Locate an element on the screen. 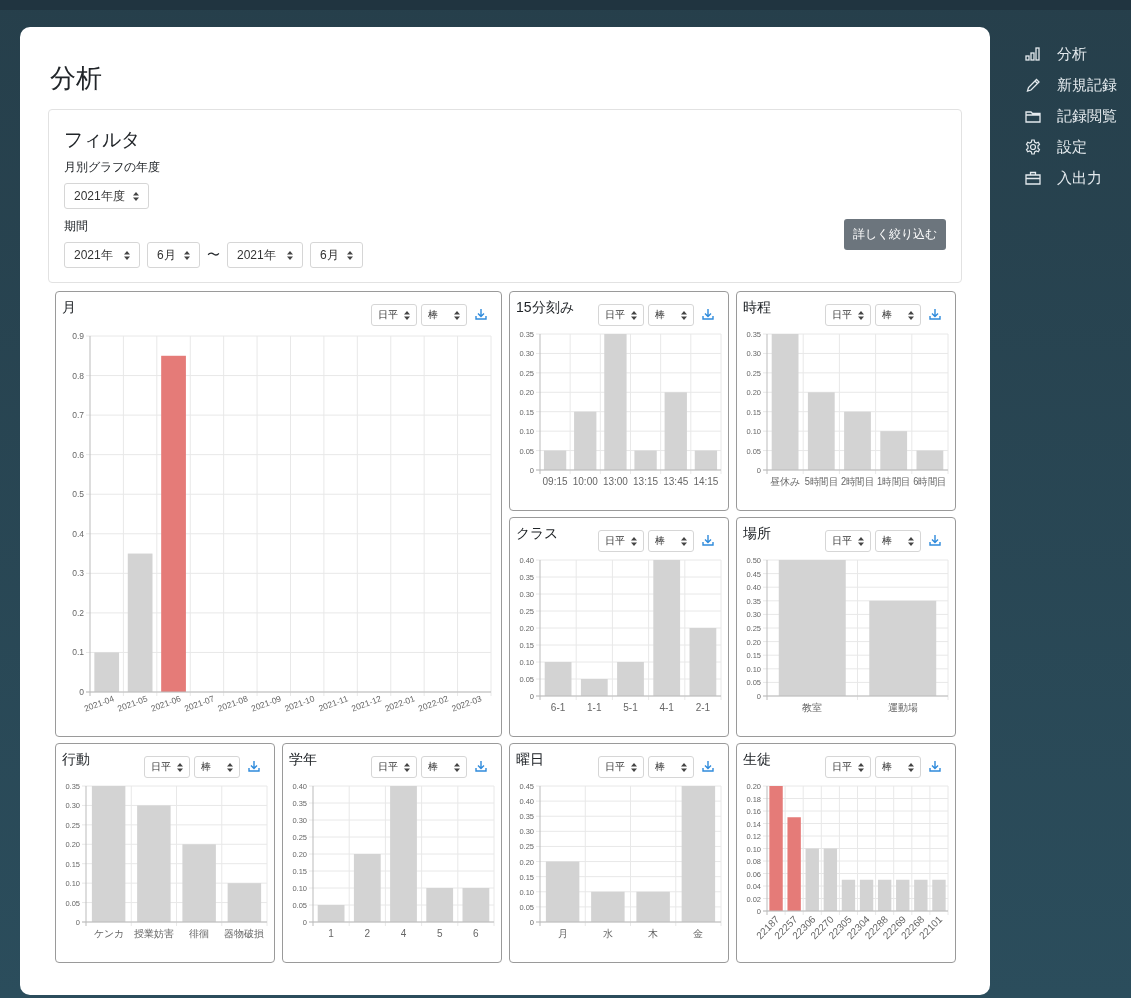 Image resolution: width=1131 pixels, height=998 pixels. x-tick-label: 13:00 is located at coordinates (615, 481).